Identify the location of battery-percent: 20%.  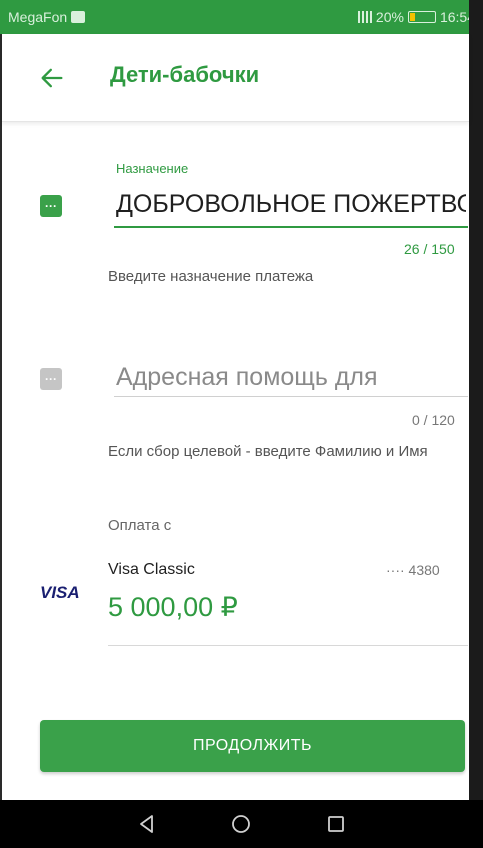
(389, 17).